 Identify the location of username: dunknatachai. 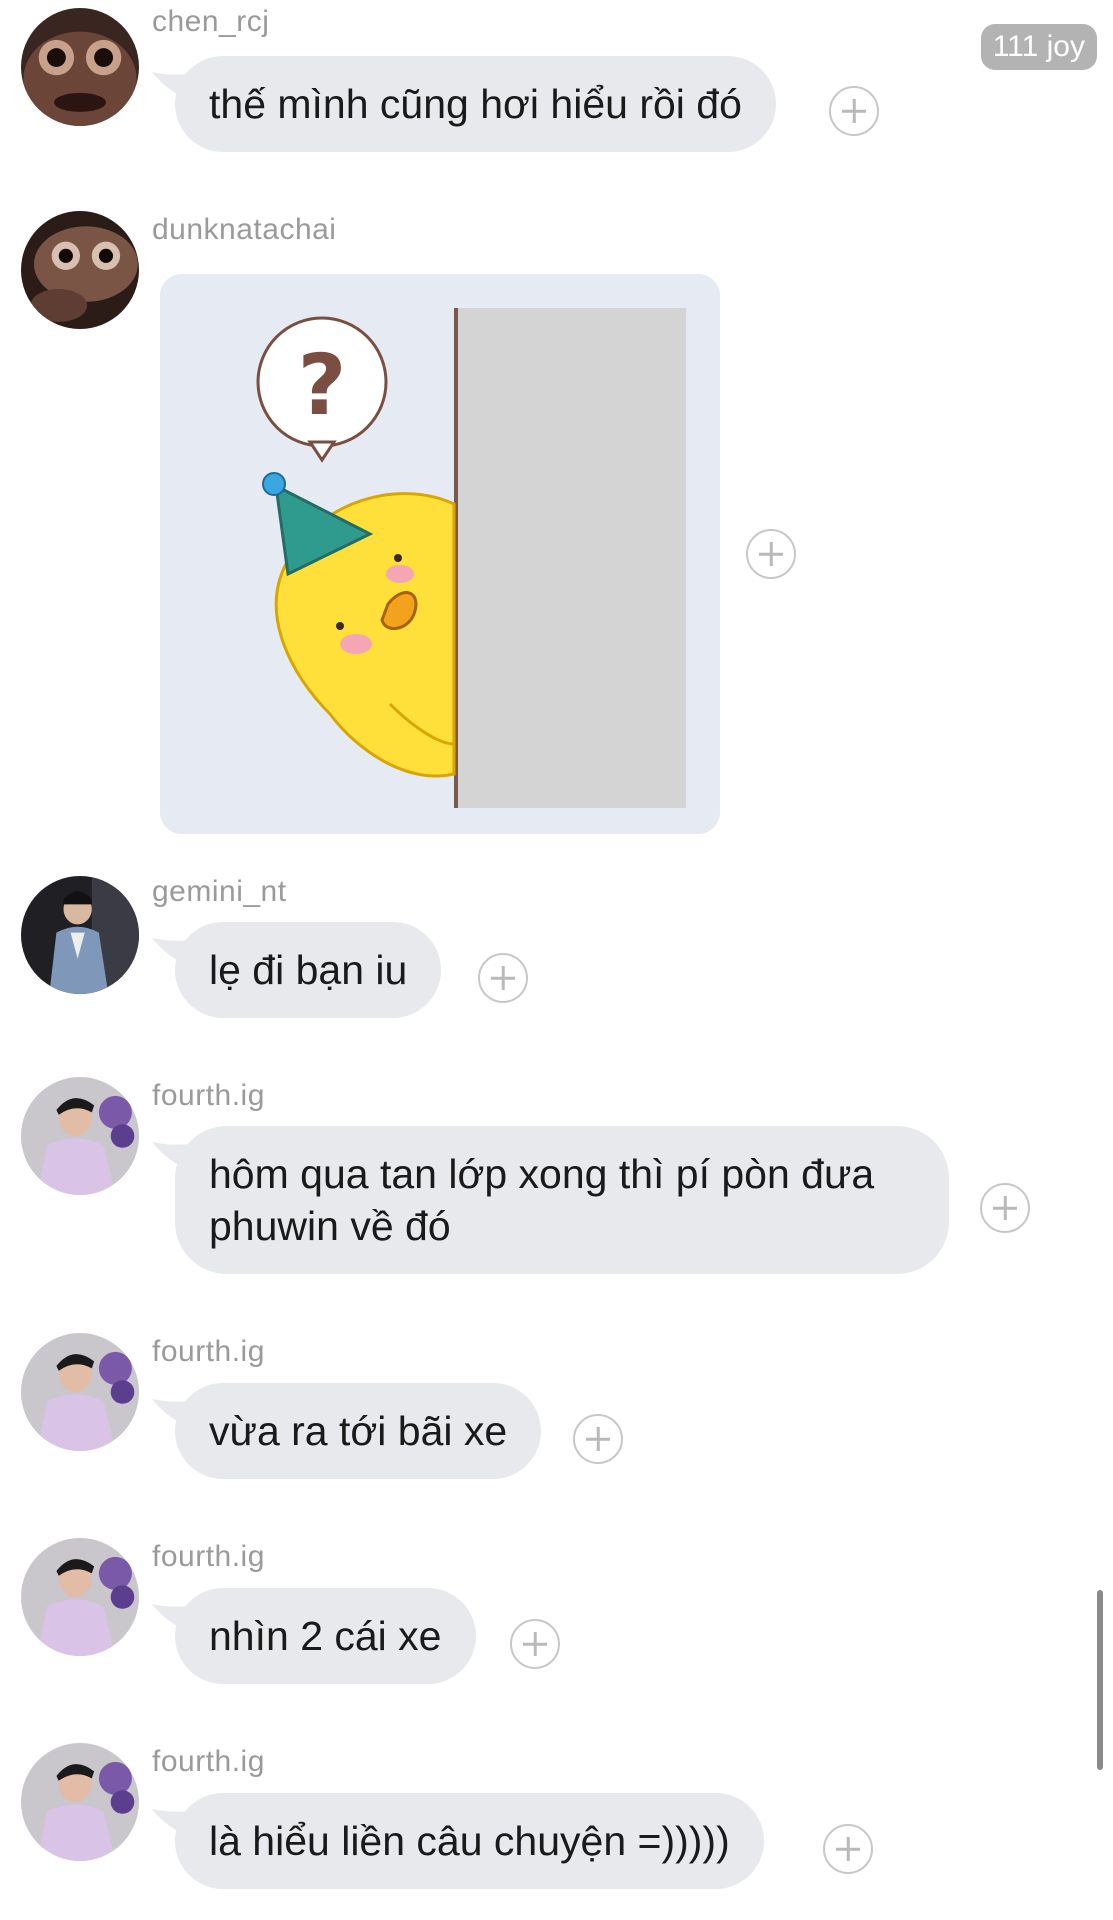
(244, 230).